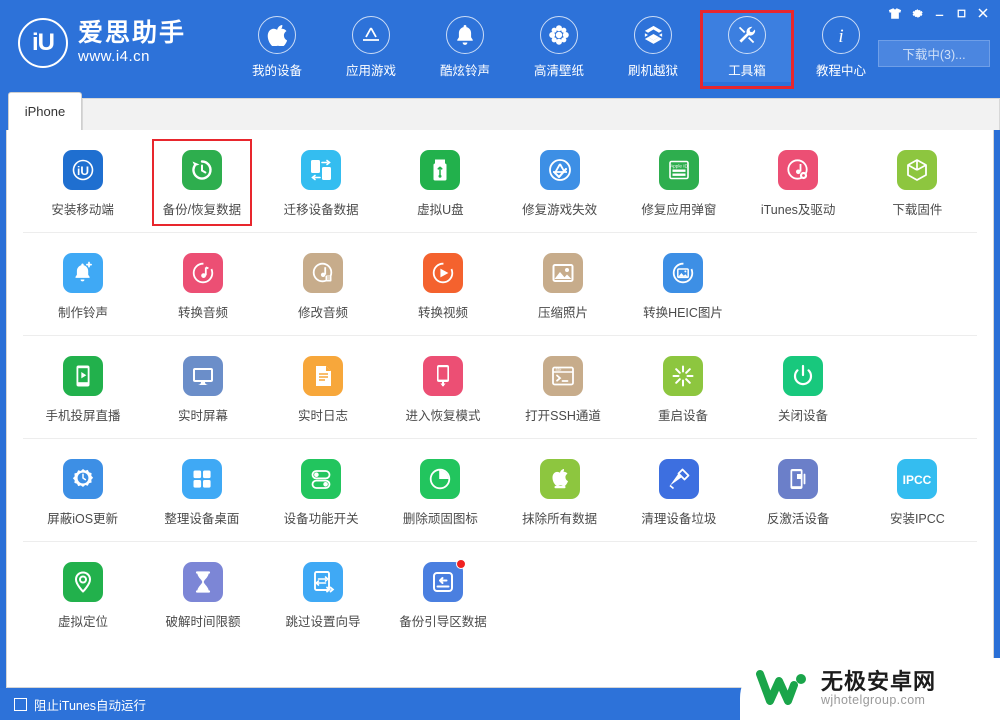 The height and width of the screenshot is (720, 1000). What do you see at coordinates (83, 389) in the screenshot?
I see `tool-screen-cast-live: 手机投屏直播` at bounding box center [83, 389].